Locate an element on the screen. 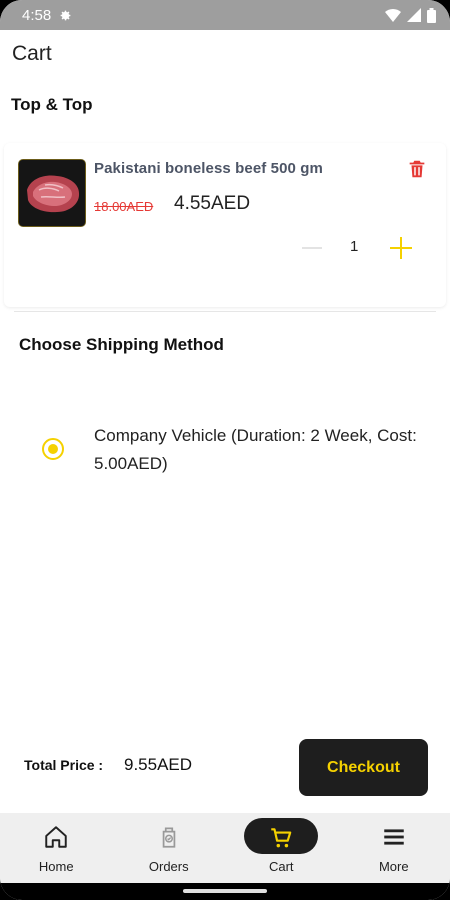 This screenshot has height=900, width=450. nav-label-home: Home is located at coordinates (56, 866).